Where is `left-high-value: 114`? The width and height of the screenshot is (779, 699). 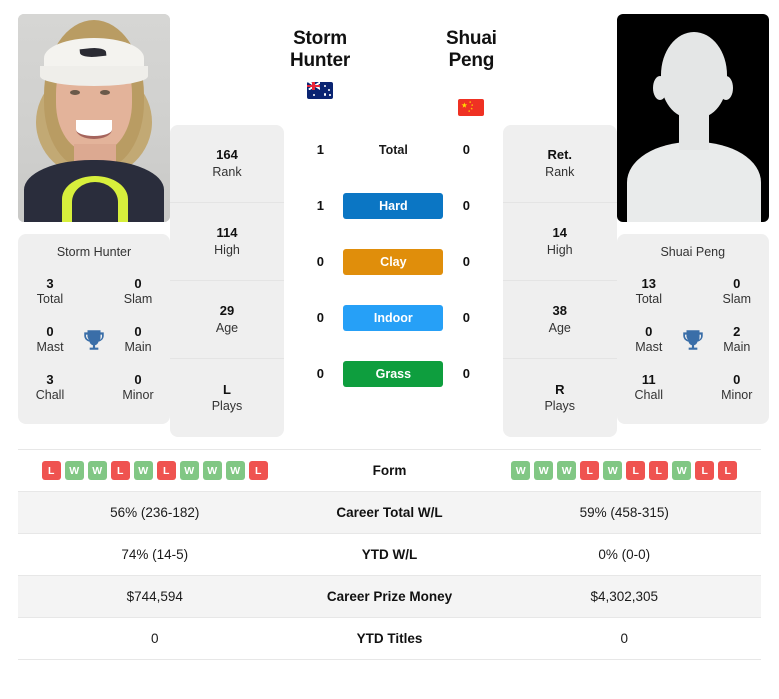
left-high-value: 114 is located at coordinates (227, 233).